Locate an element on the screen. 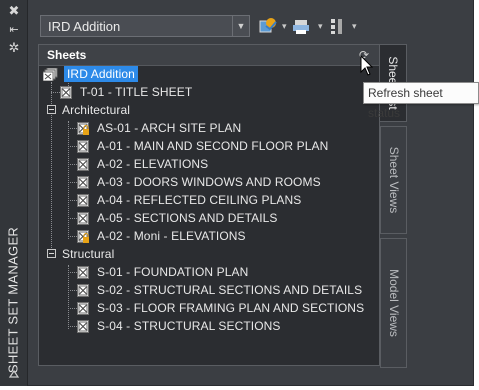 This screenshot has height=390, width=479. sheet-label: A-01 - MAIN AND SECOND FLOOR PLAN is located at coordinates (213, 146).